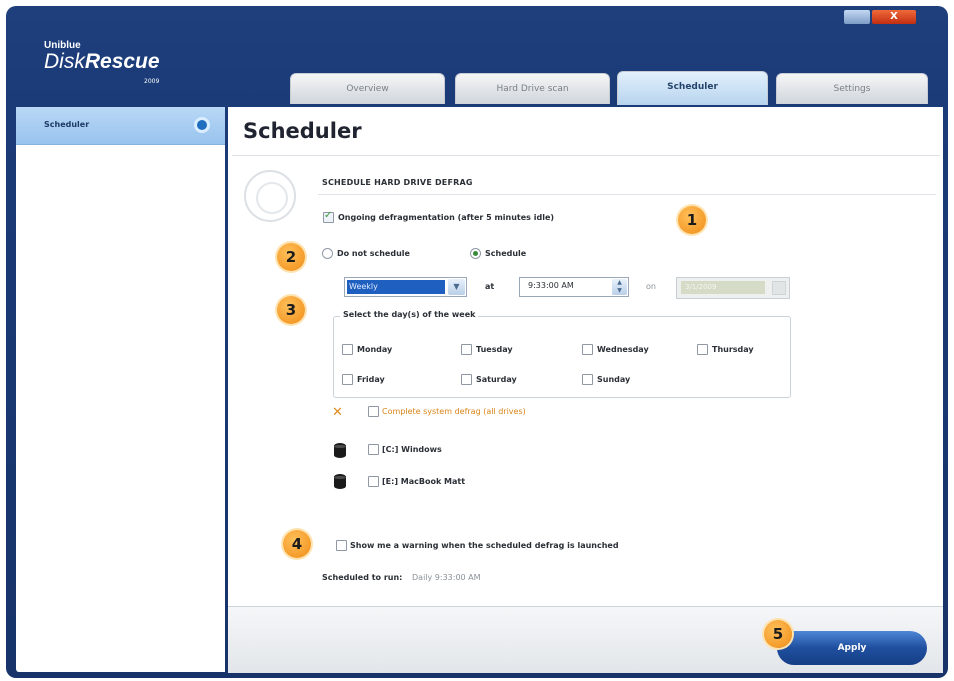 The image size is (954, 681). Describe the element at coordinates (623, 349) in the screenshot. I see `day-label-wednesday: Wednesday` at that location.